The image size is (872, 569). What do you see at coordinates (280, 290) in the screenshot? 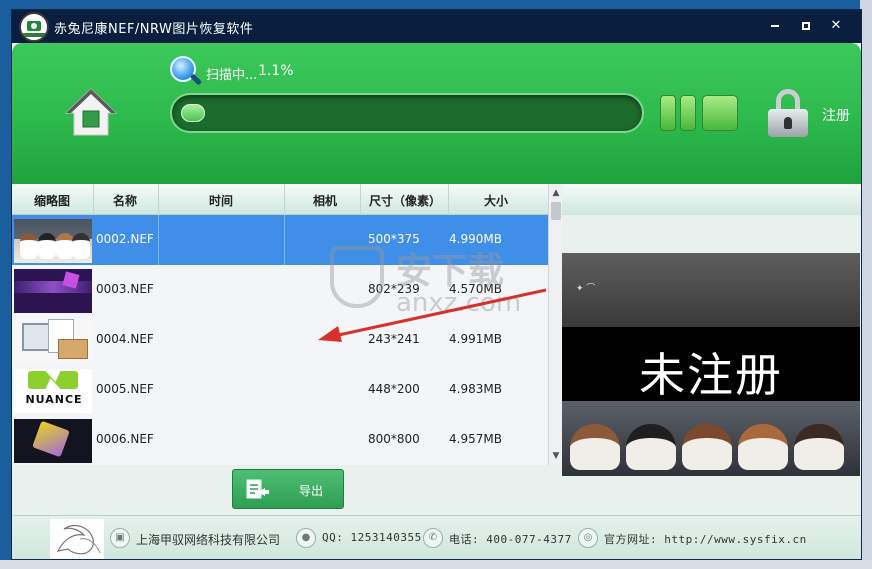
I see `table-row: 0003.NEF 802*239 4.570MB` at bounding box center [280, 290].